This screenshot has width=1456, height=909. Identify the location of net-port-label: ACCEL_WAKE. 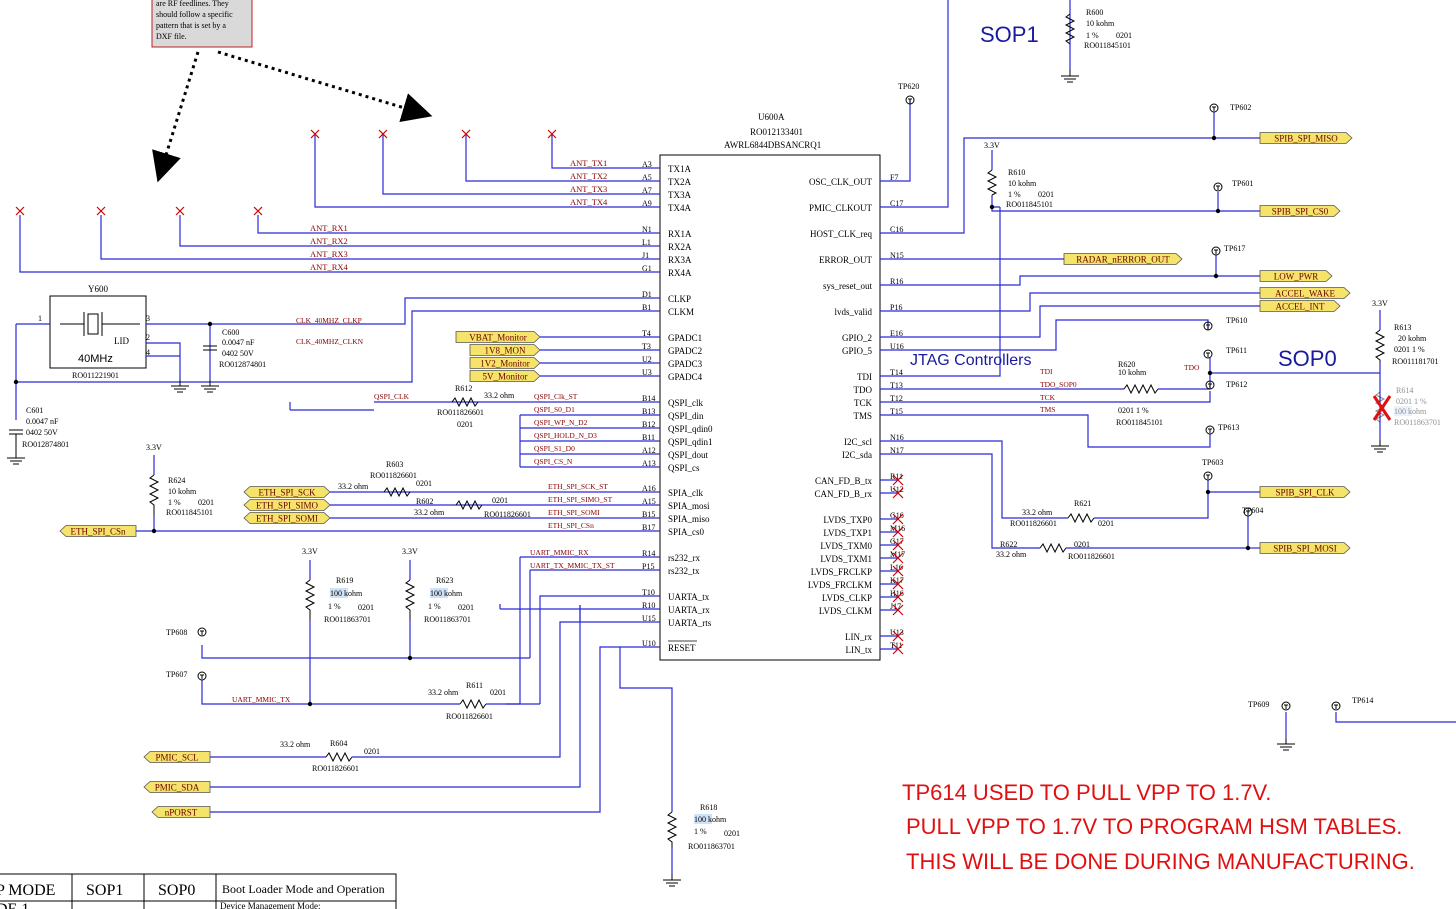
(1305, 294).